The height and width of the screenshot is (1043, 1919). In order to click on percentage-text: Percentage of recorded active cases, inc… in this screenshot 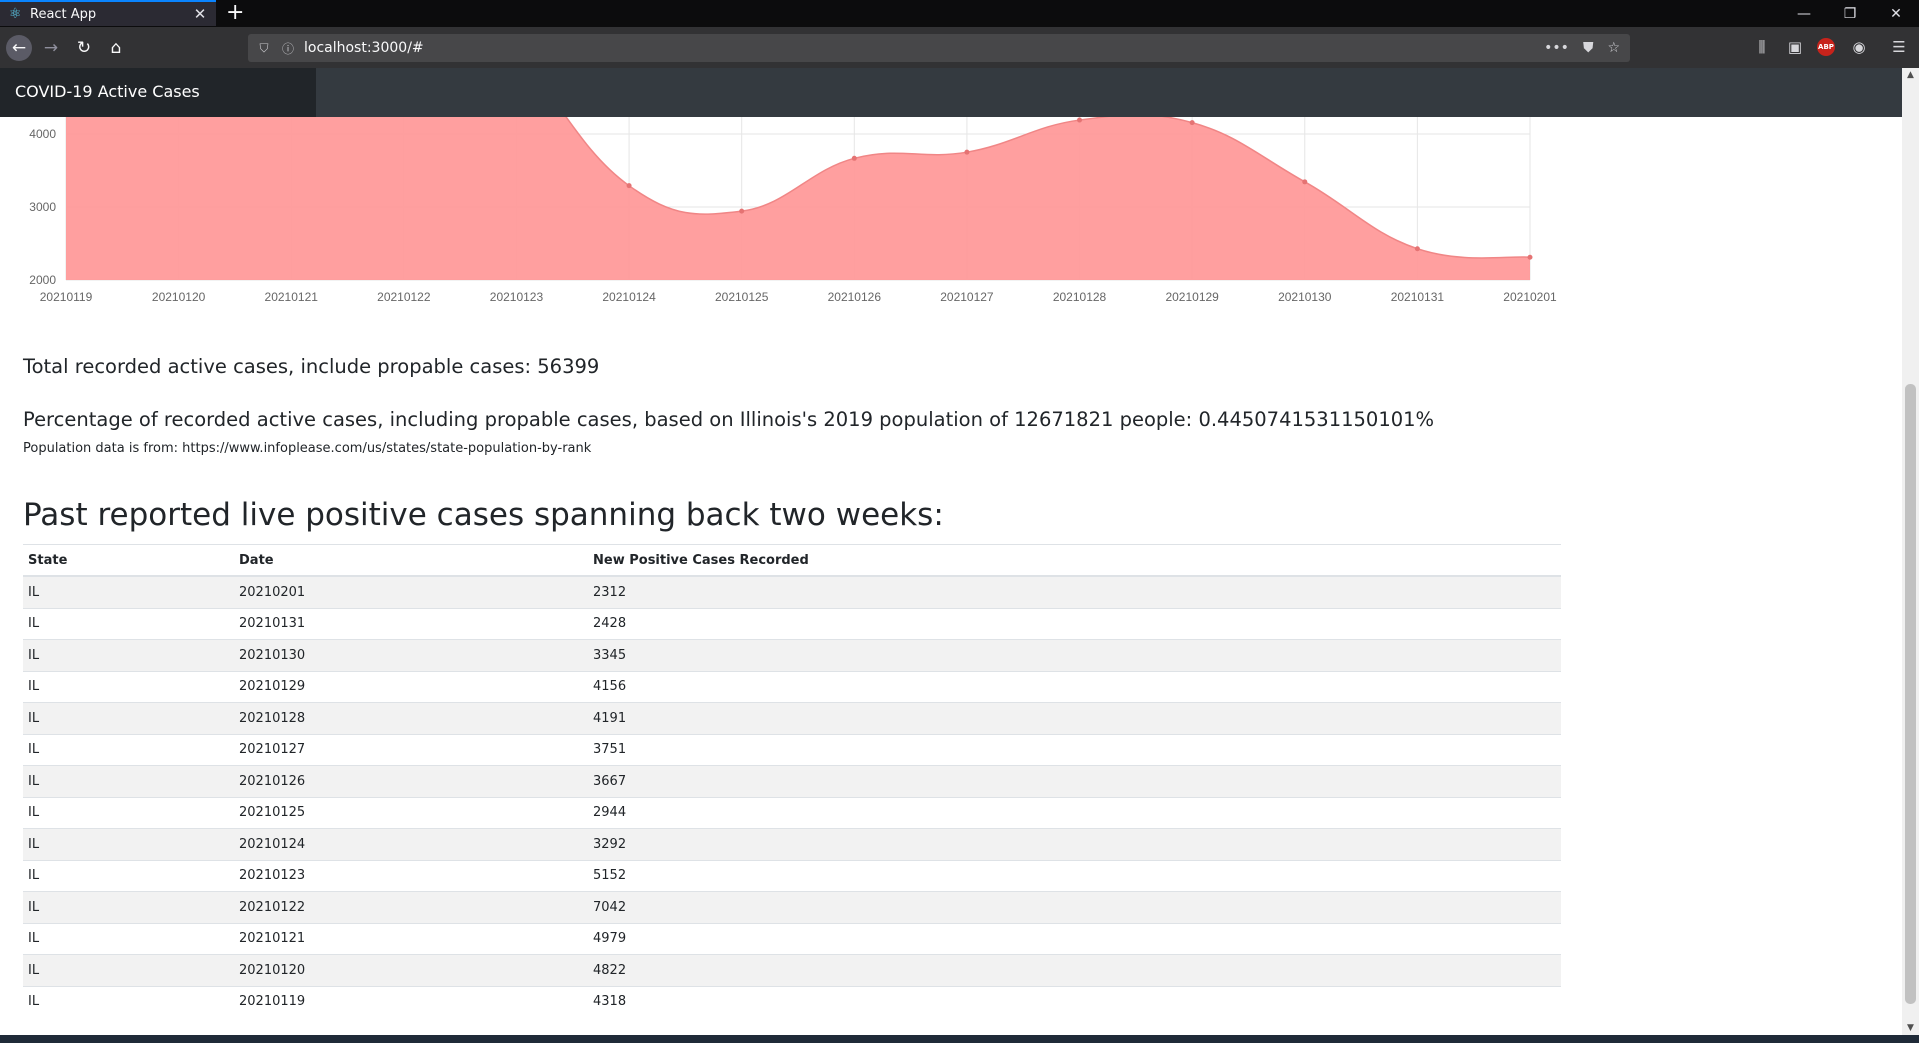, I will do `click(729, 419)`.